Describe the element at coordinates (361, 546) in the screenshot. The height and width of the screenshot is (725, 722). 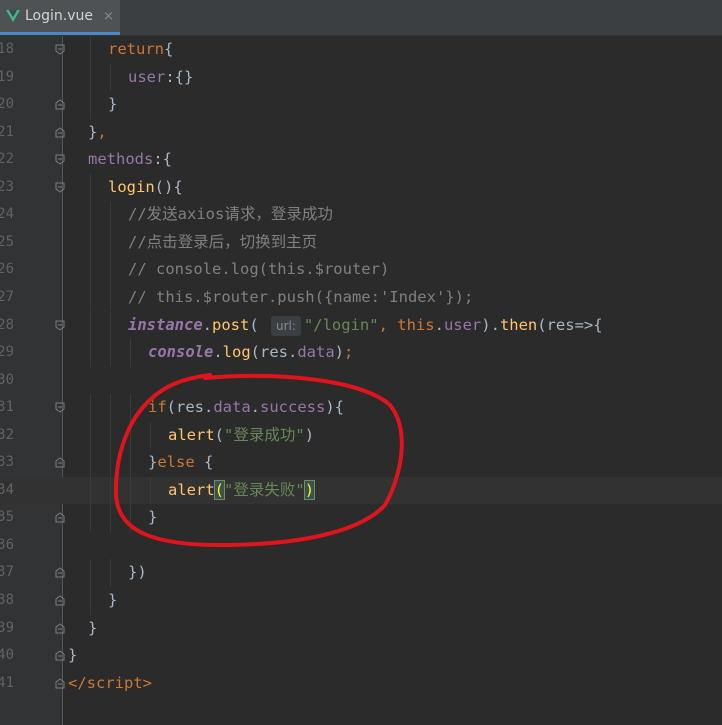
I see `code-line: 36` at that location.